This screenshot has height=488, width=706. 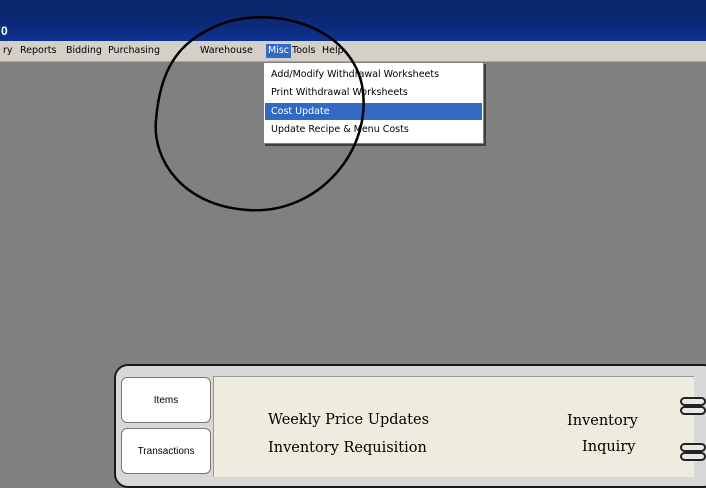 What do you see at coordinates (373, 111) in the screenshot?
I see `menu-item-cost-update: Cost Update` at bounding box center [373, 111].